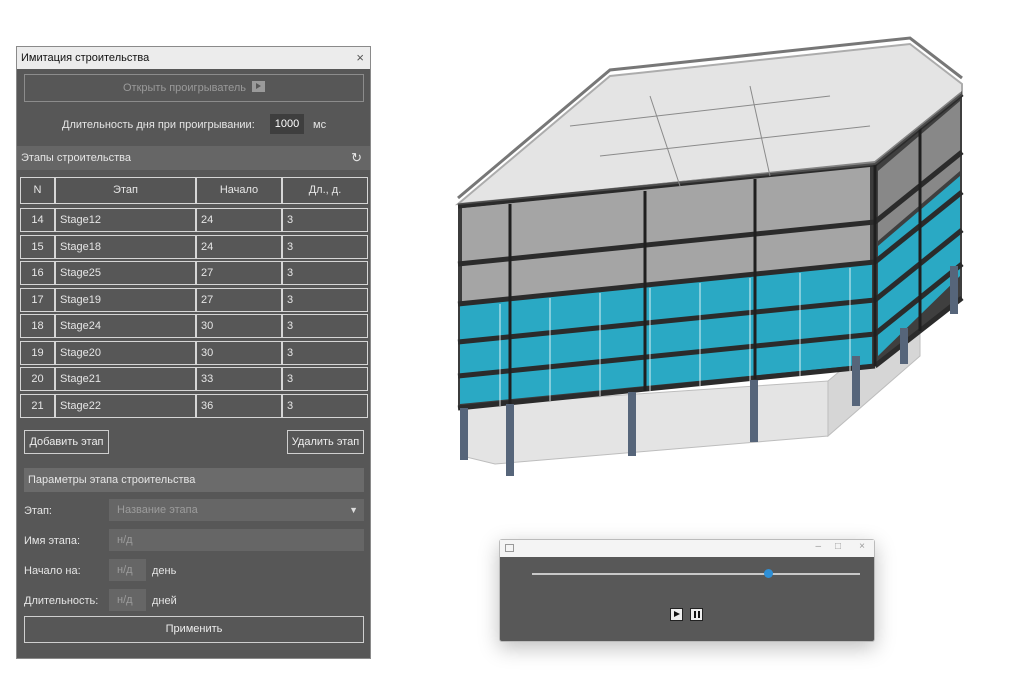 This screenshot has width=1024, height=692. What do you see at coordinates (193, 58) in the screenshot?
I see `panel-titlebar: Имитация строительства ×` at bounding box center [193, 58].